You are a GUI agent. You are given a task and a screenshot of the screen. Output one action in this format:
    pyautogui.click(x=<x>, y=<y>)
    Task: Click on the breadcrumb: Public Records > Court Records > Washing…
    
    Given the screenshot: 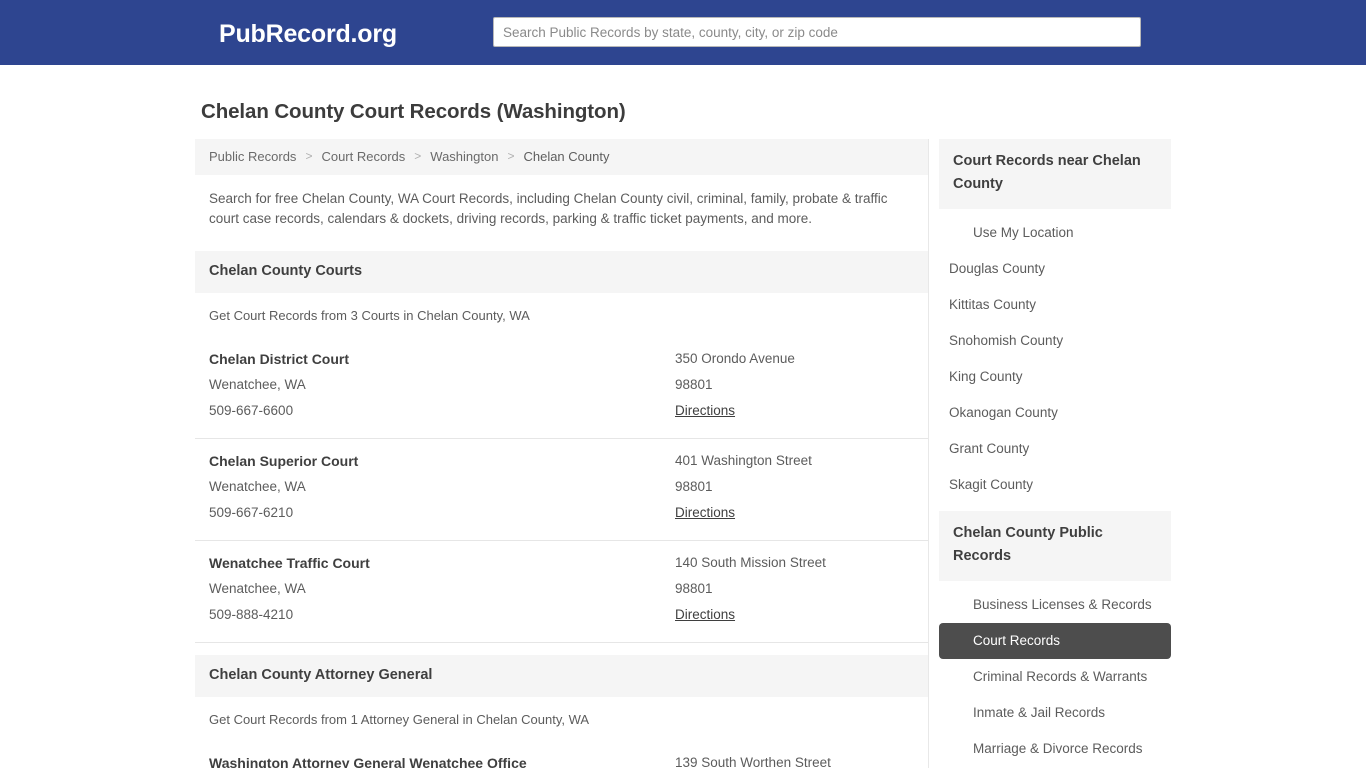 What is the action you would take?
    pyautogui.click(x=561, y=157)
    